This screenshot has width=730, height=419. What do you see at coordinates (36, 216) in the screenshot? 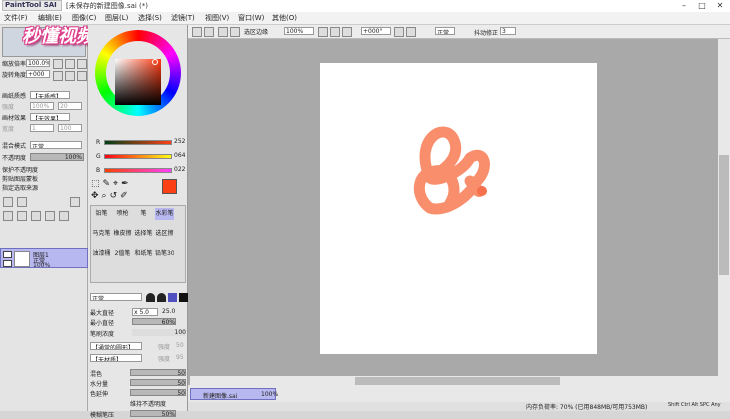
I see `clear-layer-button` at bounding box center [36, 216].